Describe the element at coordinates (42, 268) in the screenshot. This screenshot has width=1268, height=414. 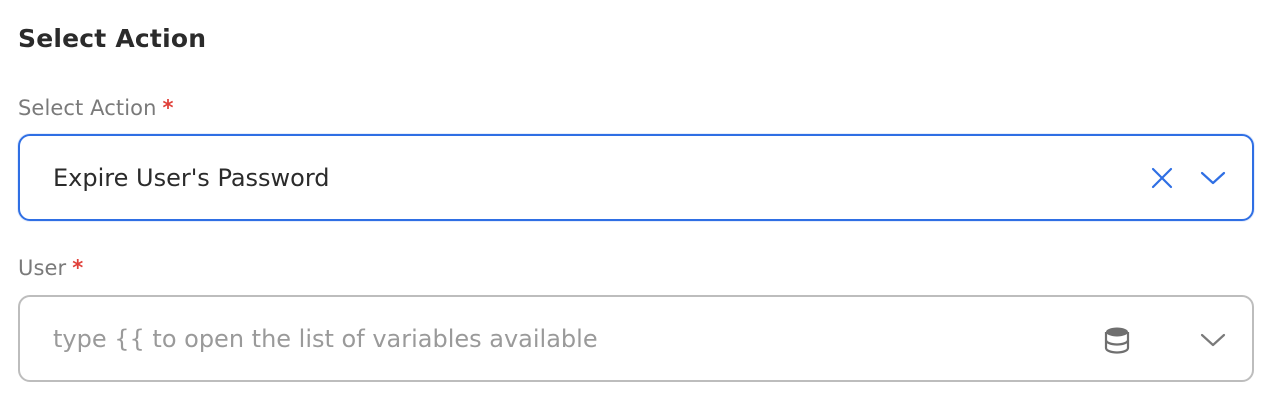
I see `user-field-label-text: User` at that location.